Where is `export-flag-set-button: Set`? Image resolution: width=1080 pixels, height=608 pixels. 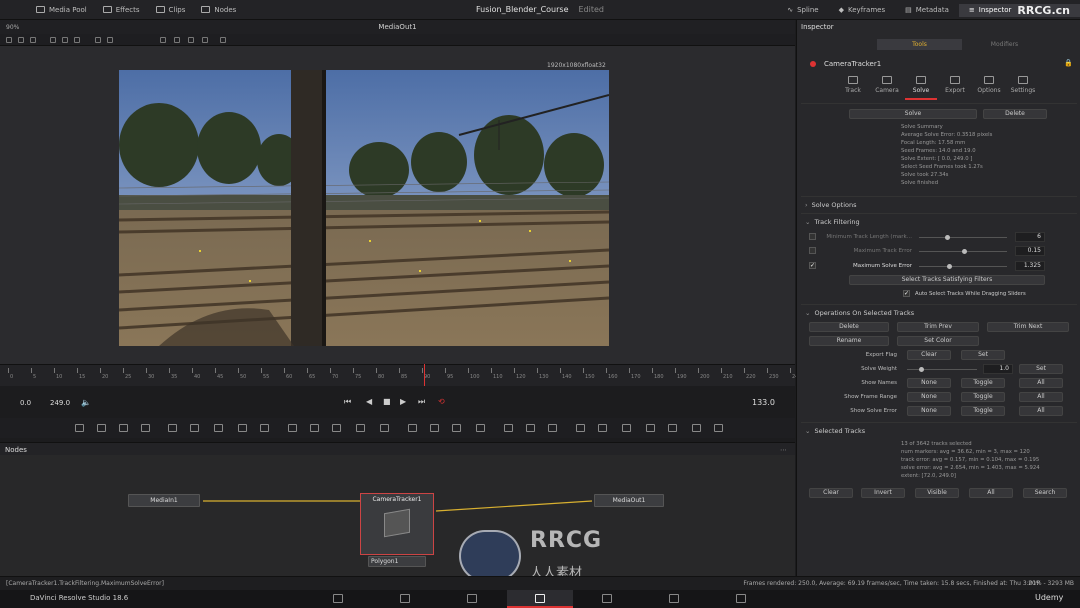
export-flag-set-button: Set is located at coordinates (983, 355).